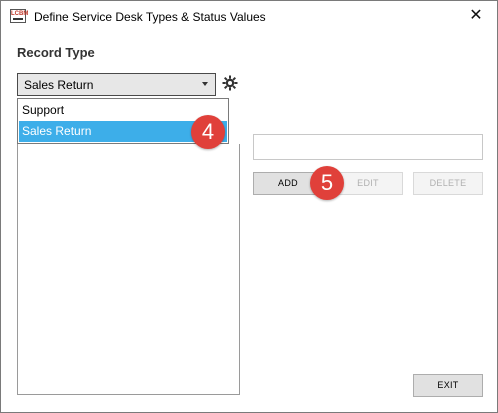  I want to click on record-type-selected-value: Sales Return, so click(59, 85).